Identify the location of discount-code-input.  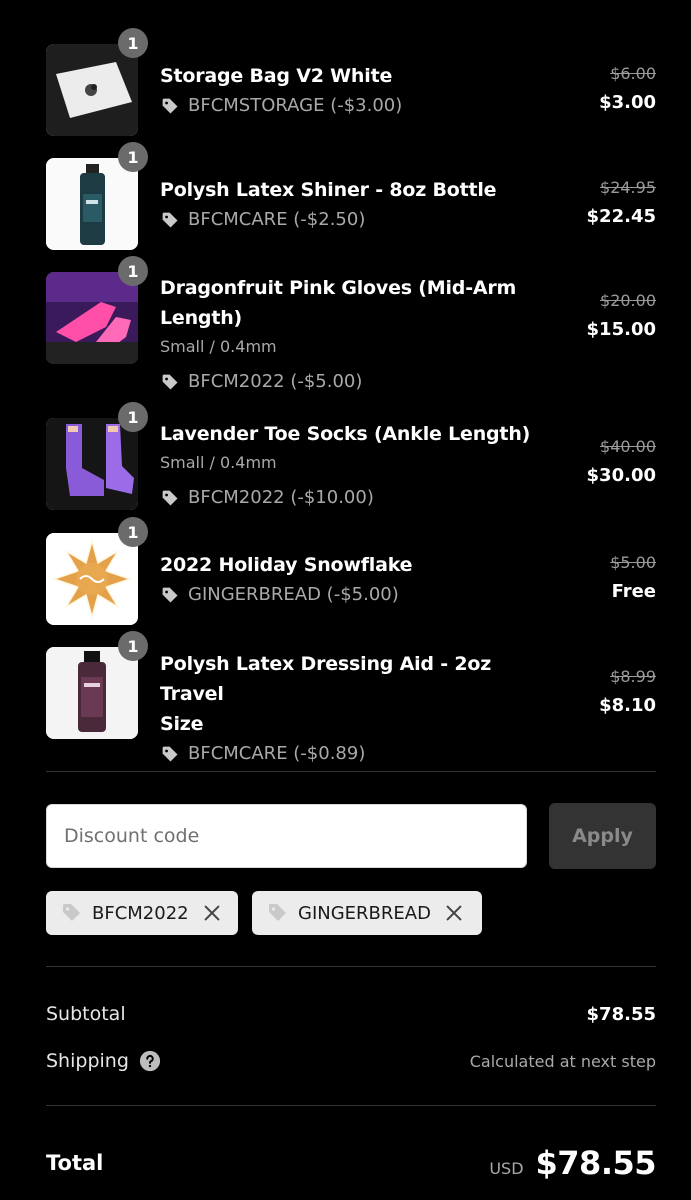
(286, 836).